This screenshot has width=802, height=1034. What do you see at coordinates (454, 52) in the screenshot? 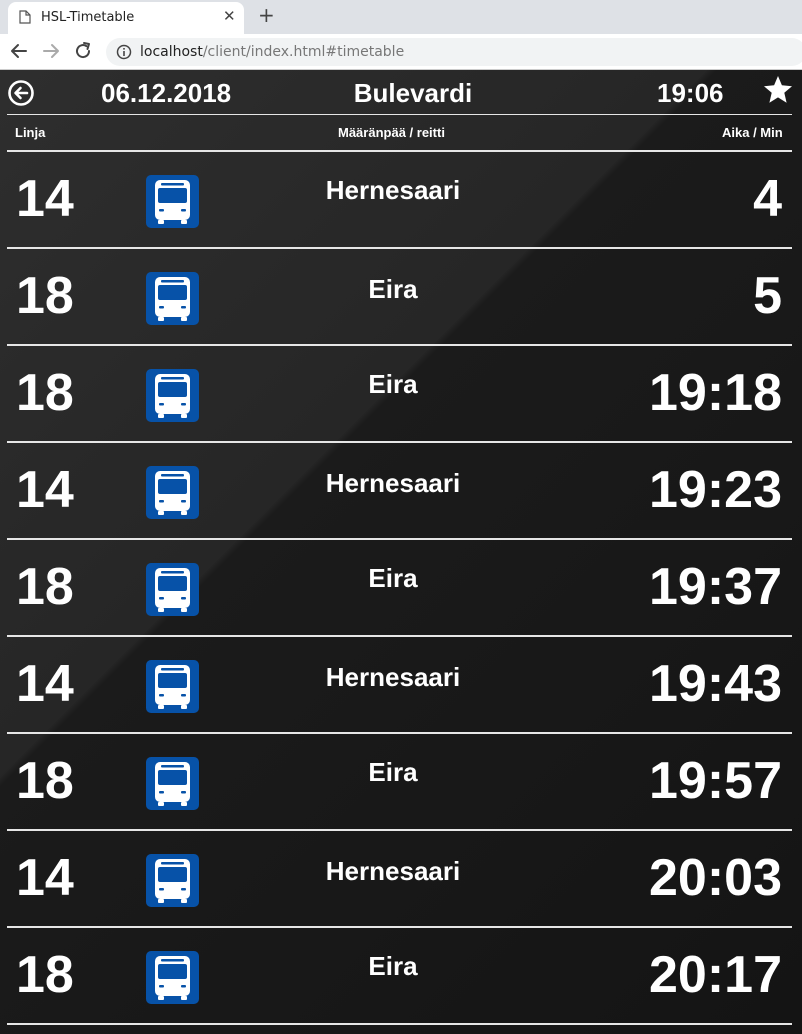
I see `url-field: localhost/client/index.html#timetable` at bounding box center [454, 52].